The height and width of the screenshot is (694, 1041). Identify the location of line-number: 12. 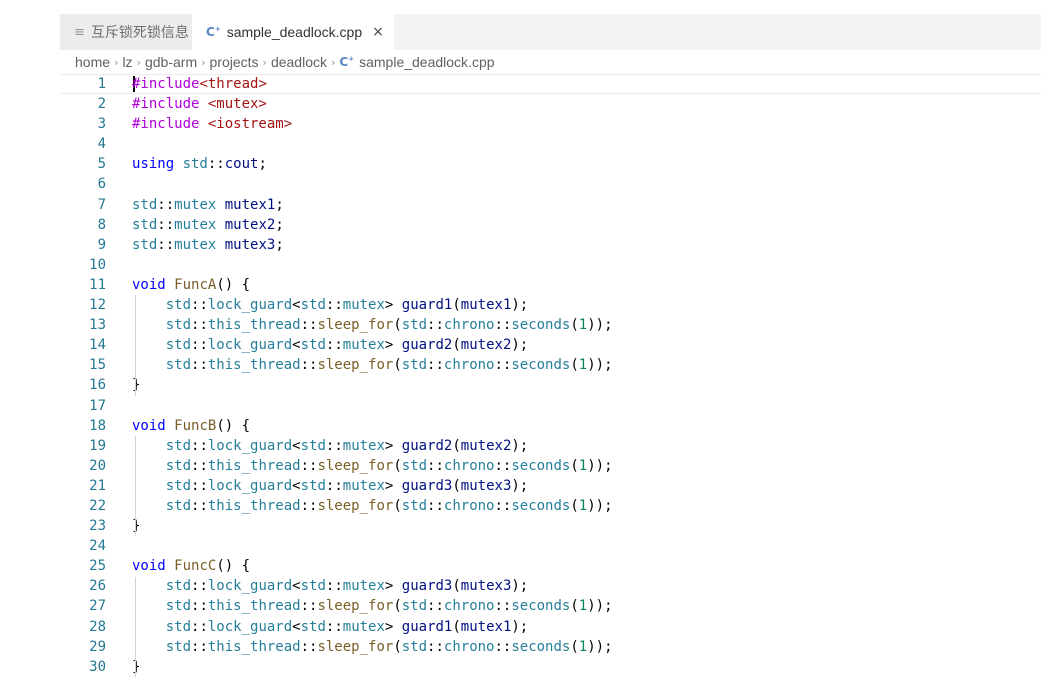
(97, 305).